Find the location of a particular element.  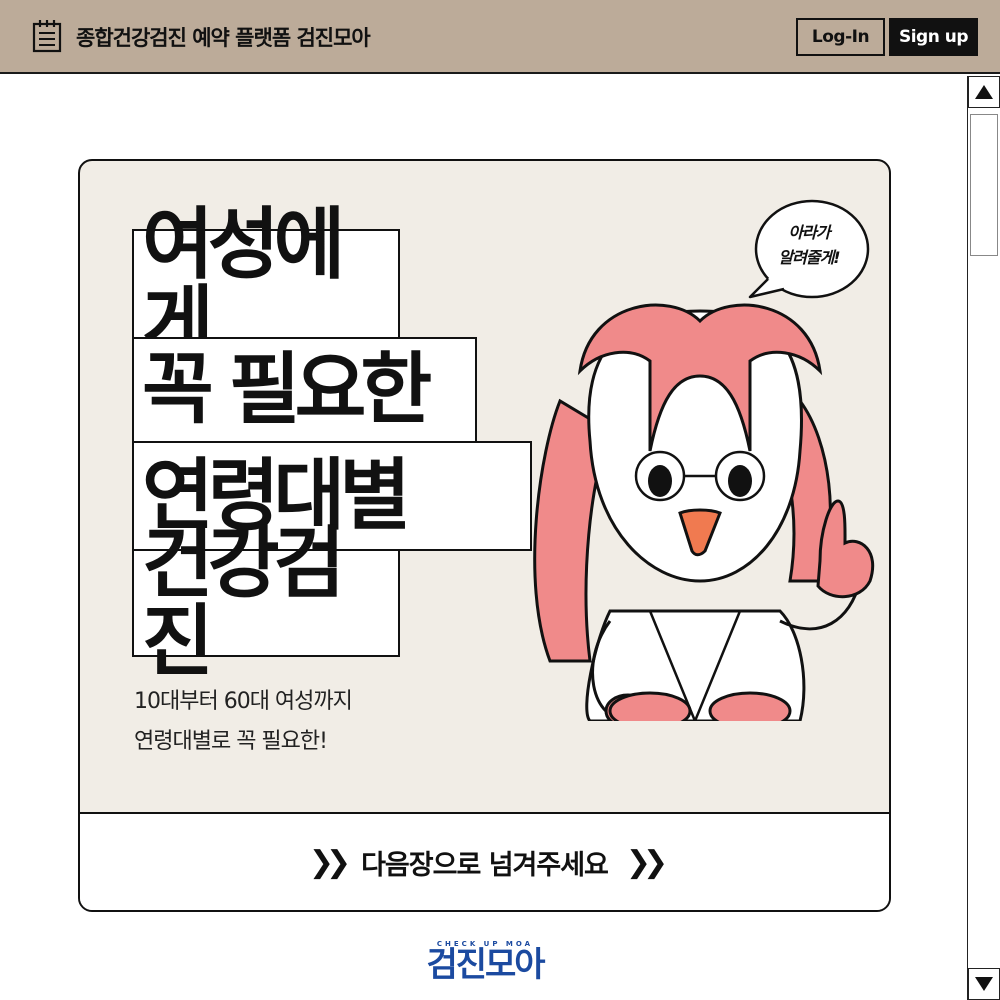

scroll-up-button is located at coordinates (984, 92).